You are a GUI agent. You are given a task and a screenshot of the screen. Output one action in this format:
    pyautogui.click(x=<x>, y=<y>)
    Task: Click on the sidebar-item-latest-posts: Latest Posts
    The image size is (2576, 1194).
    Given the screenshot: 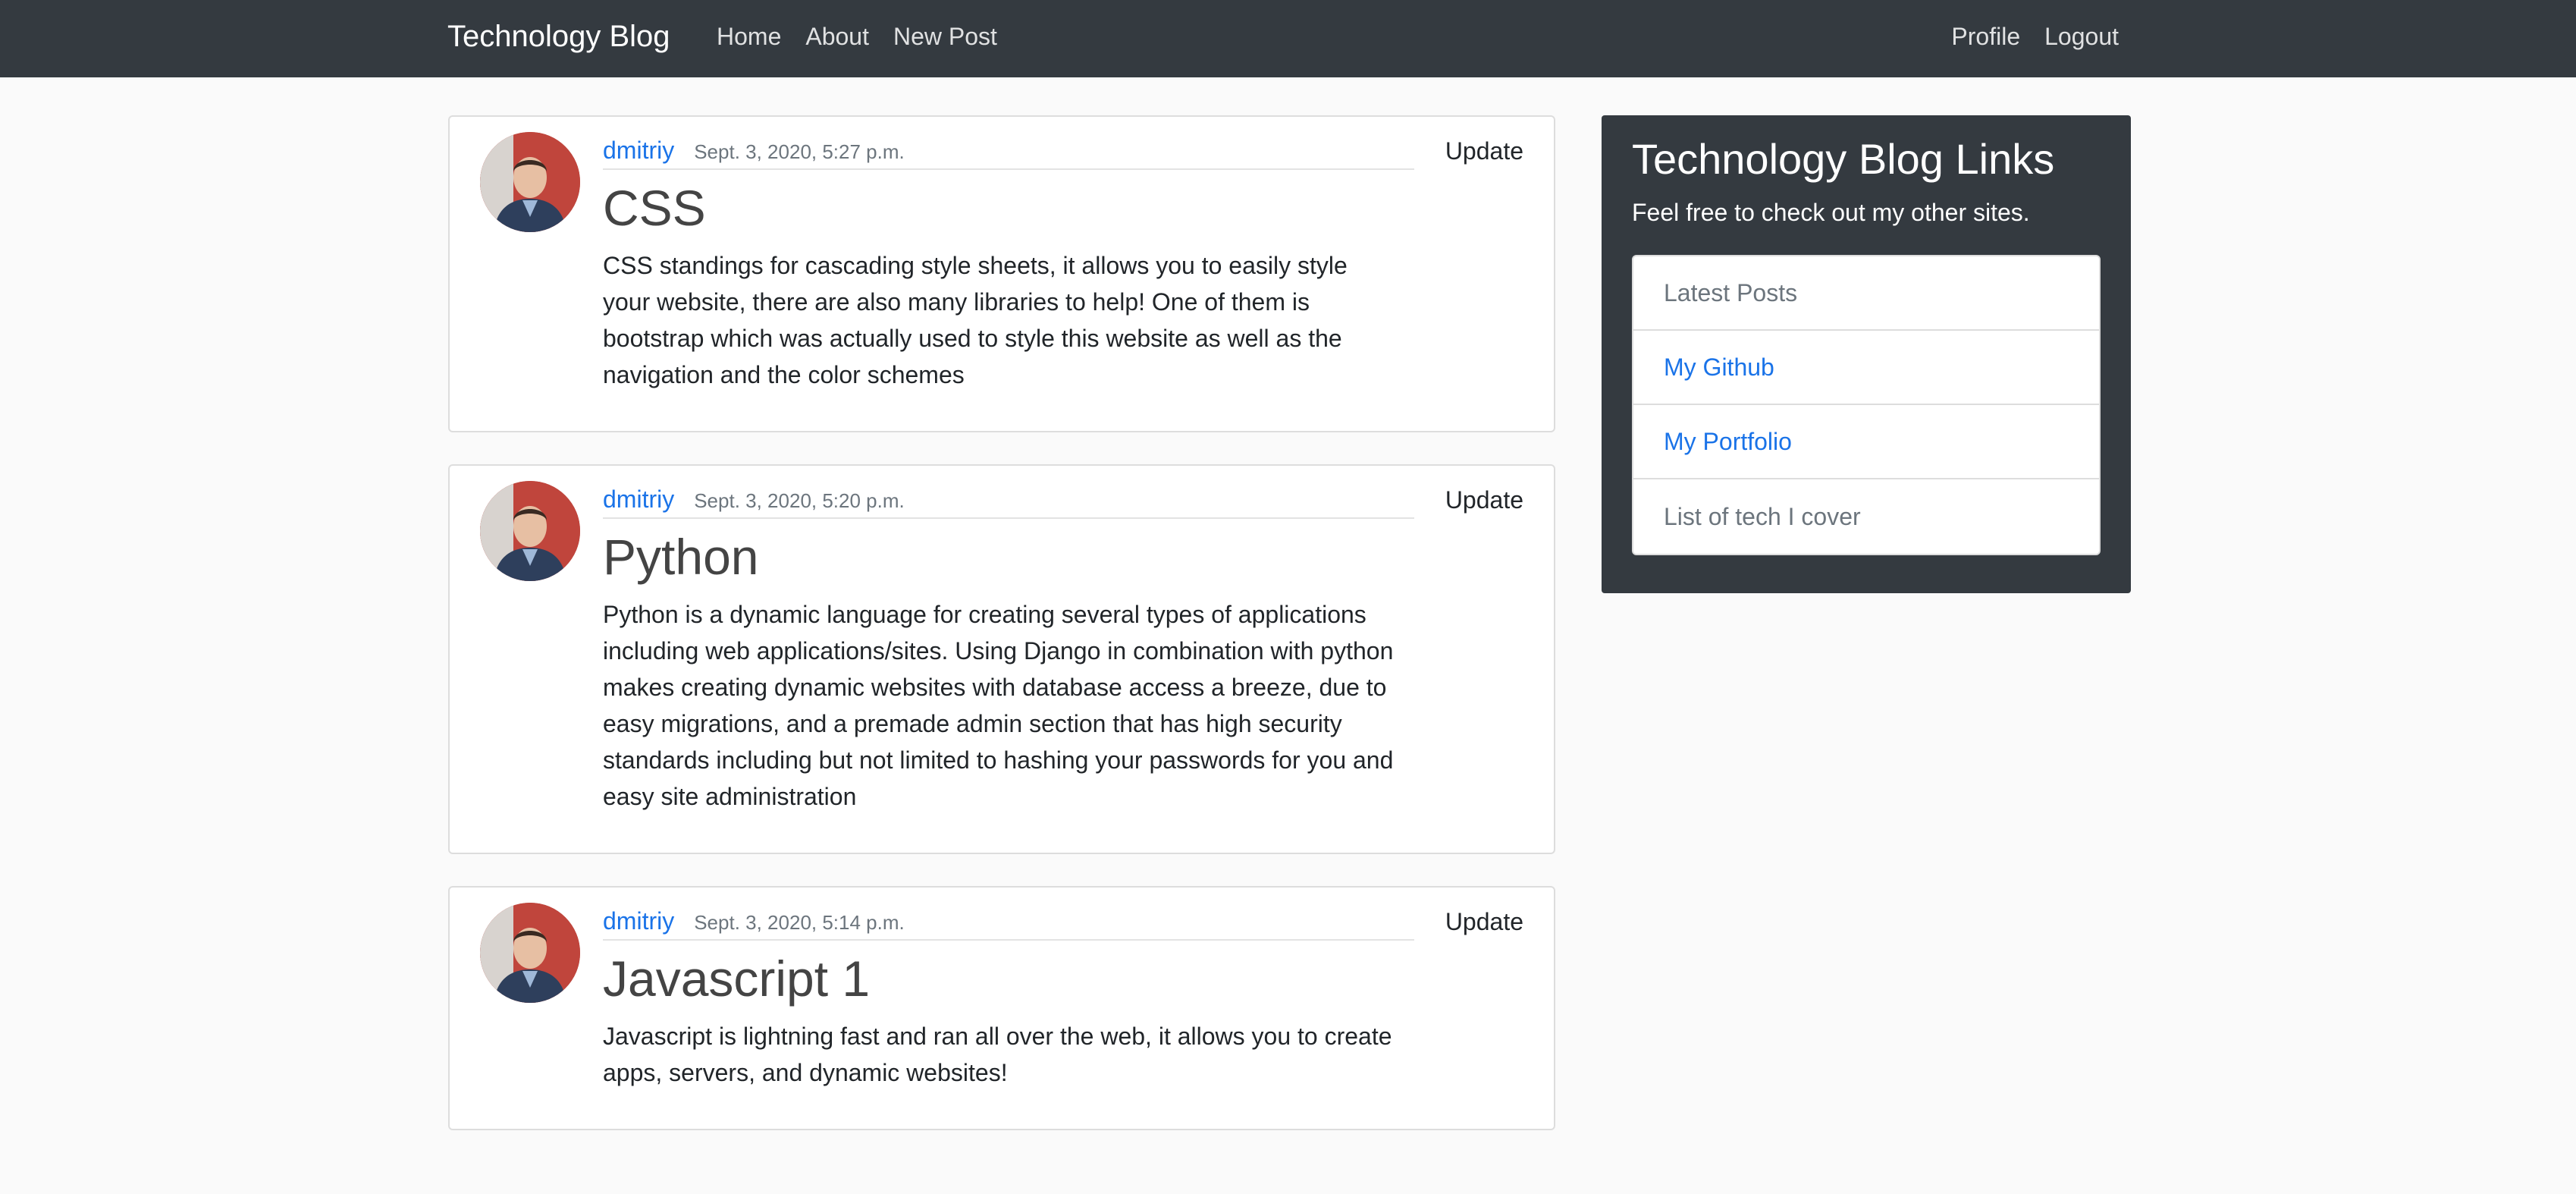 What is the action you would take?
    pyautogui.click(x=1866, y=293)
    